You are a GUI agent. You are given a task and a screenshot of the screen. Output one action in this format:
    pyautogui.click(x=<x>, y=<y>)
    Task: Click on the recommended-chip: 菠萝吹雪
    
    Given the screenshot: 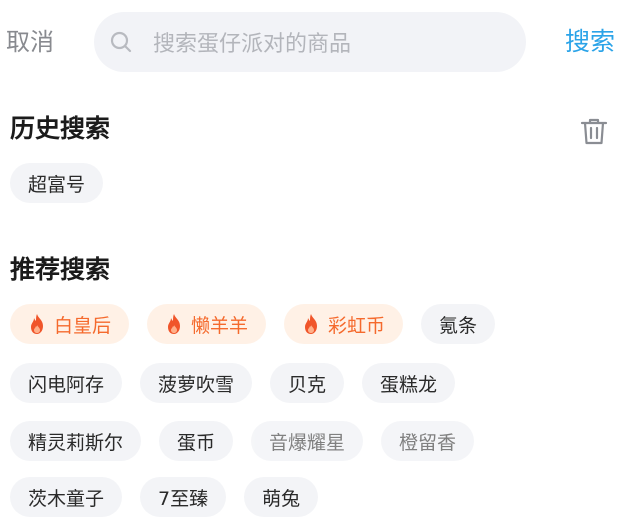 What is the action you would take?
    pyautogui.click(x=196, y=383)
    